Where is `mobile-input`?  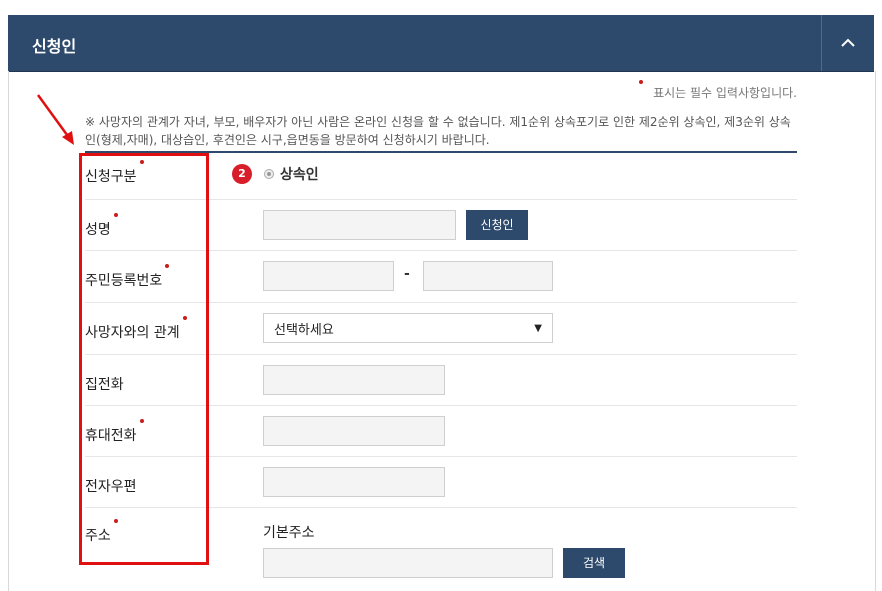 mobile-input is located at coordinates (354, 431).